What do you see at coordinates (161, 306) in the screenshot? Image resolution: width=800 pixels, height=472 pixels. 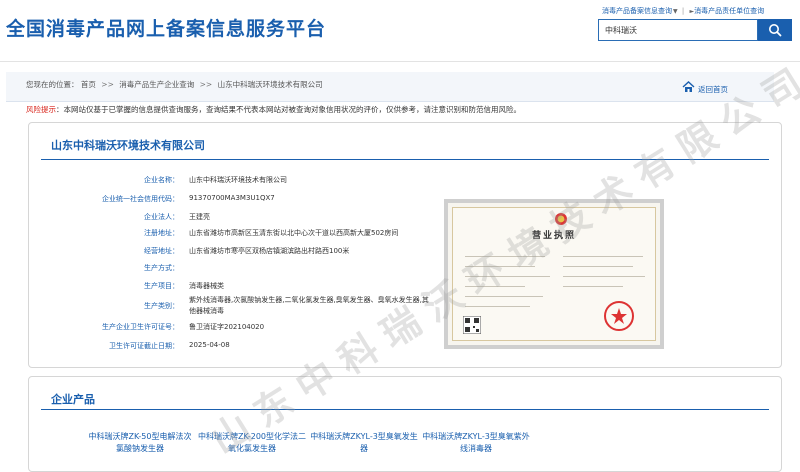 I see `field-label-production-category: 生产类别：` at bounding box center [161, 306].